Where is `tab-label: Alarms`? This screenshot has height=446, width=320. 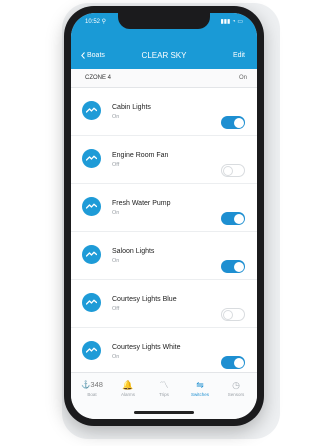 tab-label: Alarms is located at coordinates (127, 394).